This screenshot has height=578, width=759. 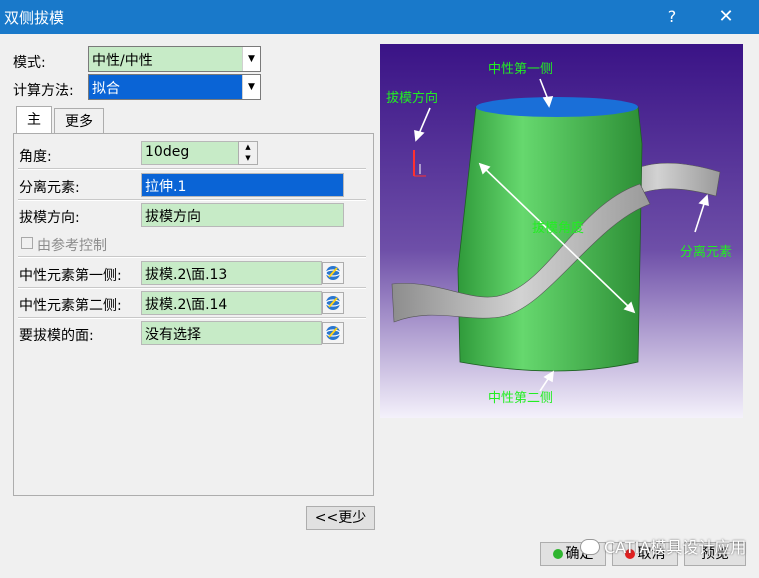 What do you see at coordinates (34, 18) in the screenshot?
I see `window-title: 双侧拔模` at bounding box center [34, 18].